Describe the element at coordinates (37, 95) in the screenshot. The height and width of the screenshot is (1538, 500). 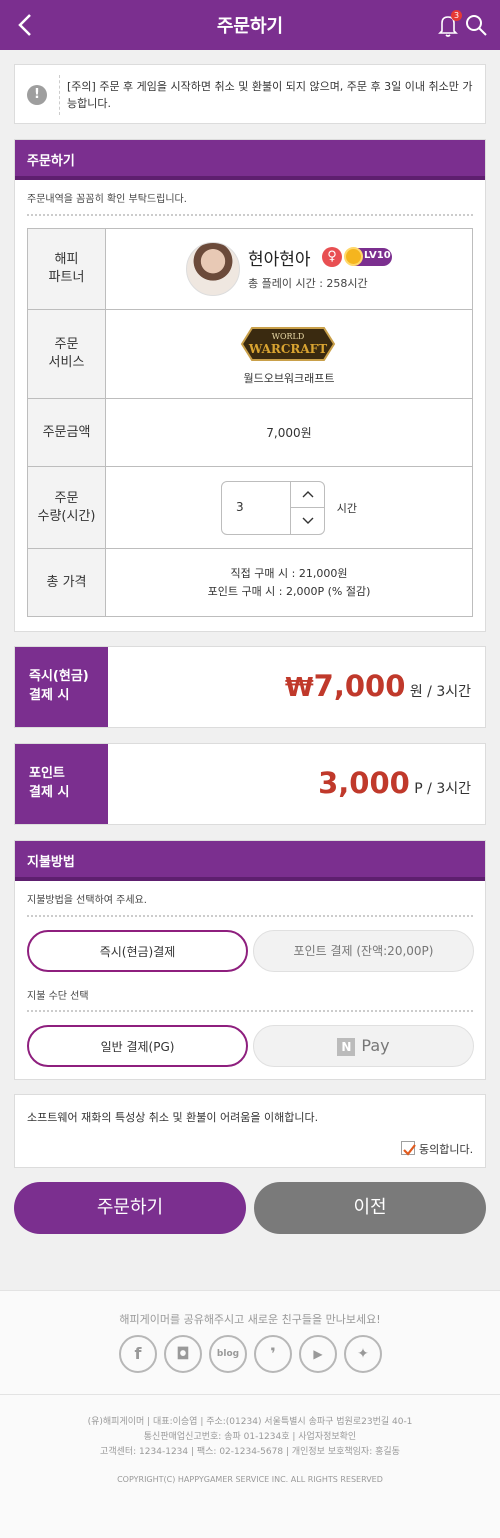
I see `exclamation-icon: !` at that location.